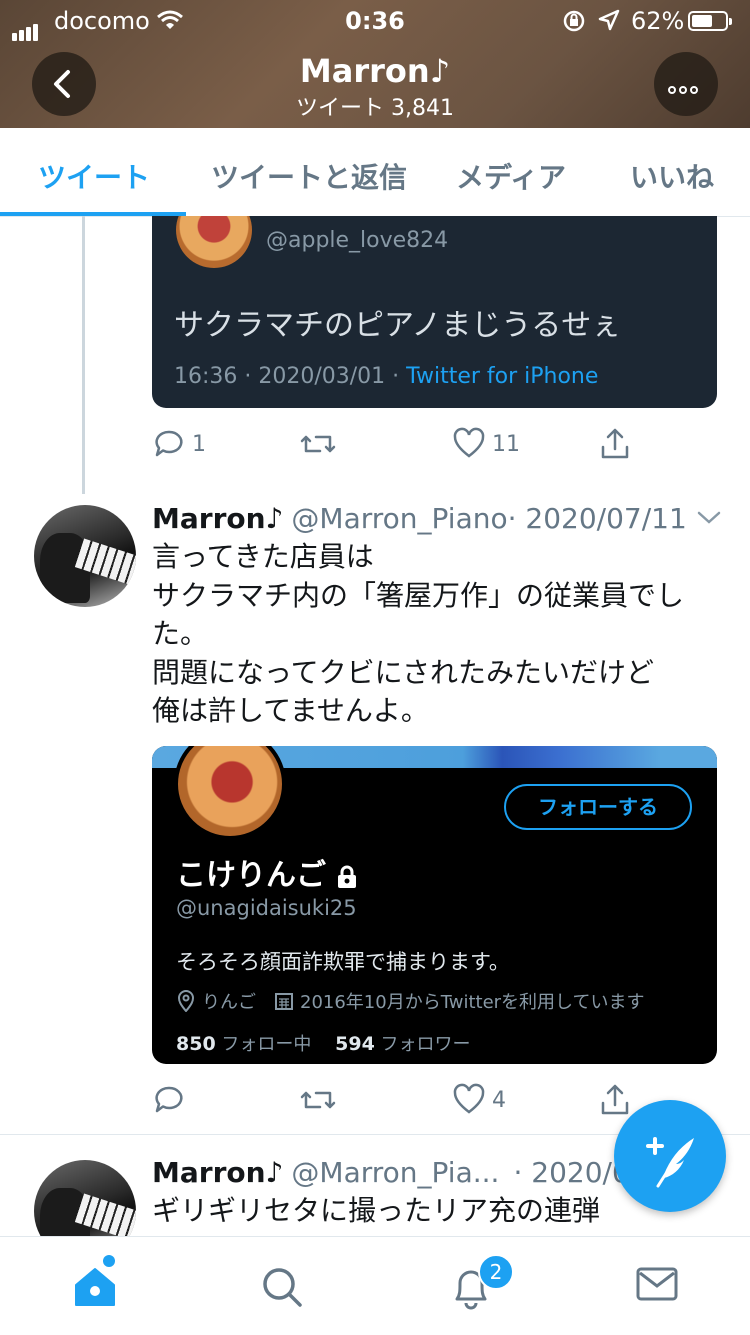  I want to click on card-handle: @unagidaisuki25, so click(266, 908).